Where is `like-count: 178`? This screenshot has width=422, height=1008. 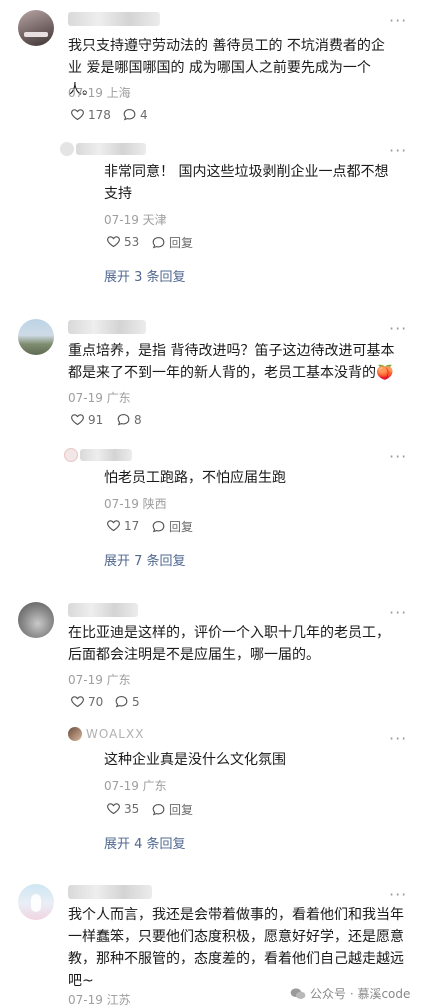
like-count: 178 is located at coordinates (99, 114).